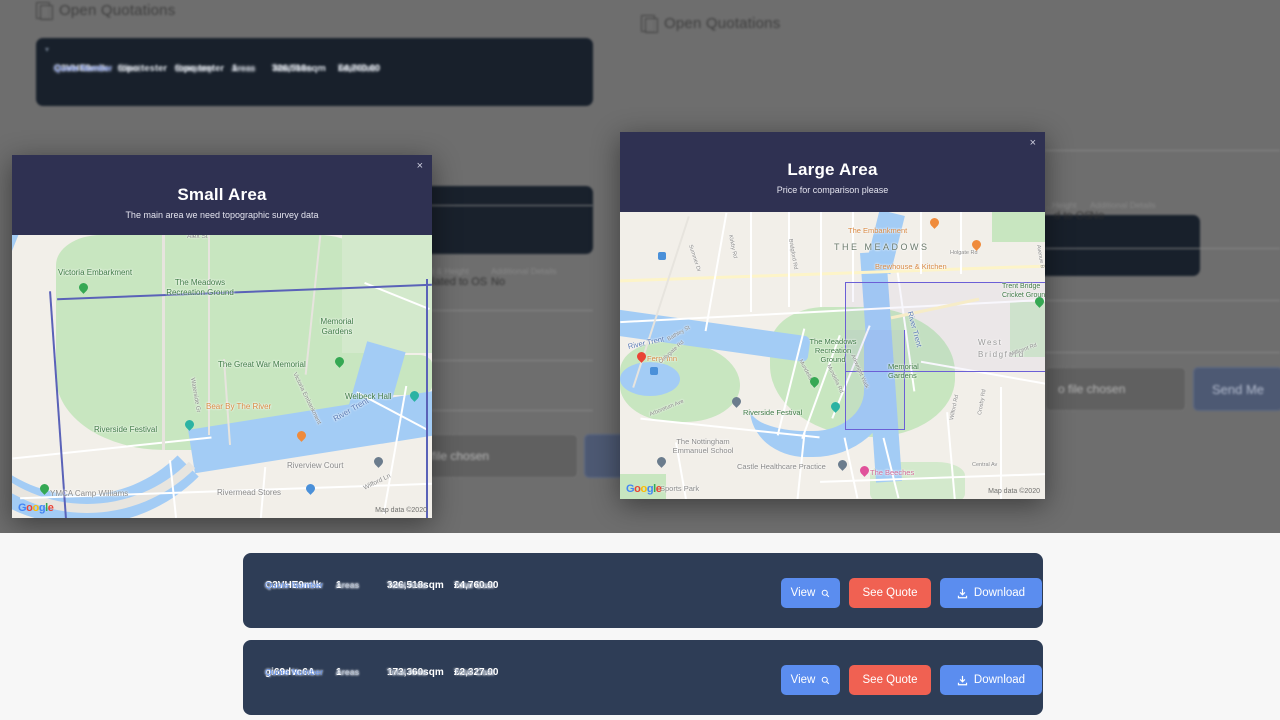  Describe the element at coordinates (832, 190) in the screenshot. I see `large-area-subtitle: Price for comparison please` at that location.